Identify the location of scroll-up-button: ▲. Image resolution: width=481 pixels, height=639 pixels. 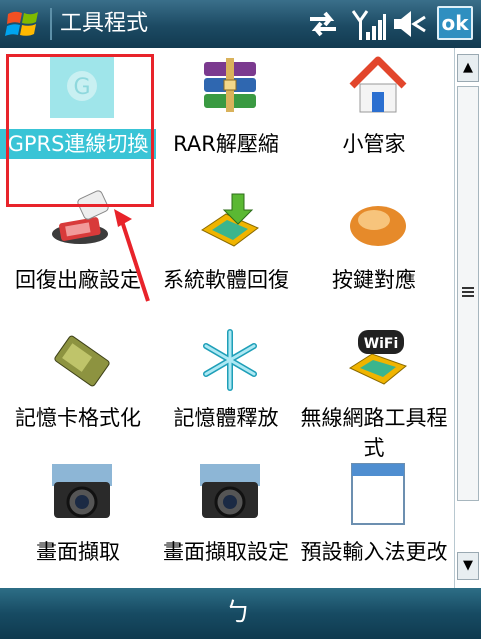
(468, 68).